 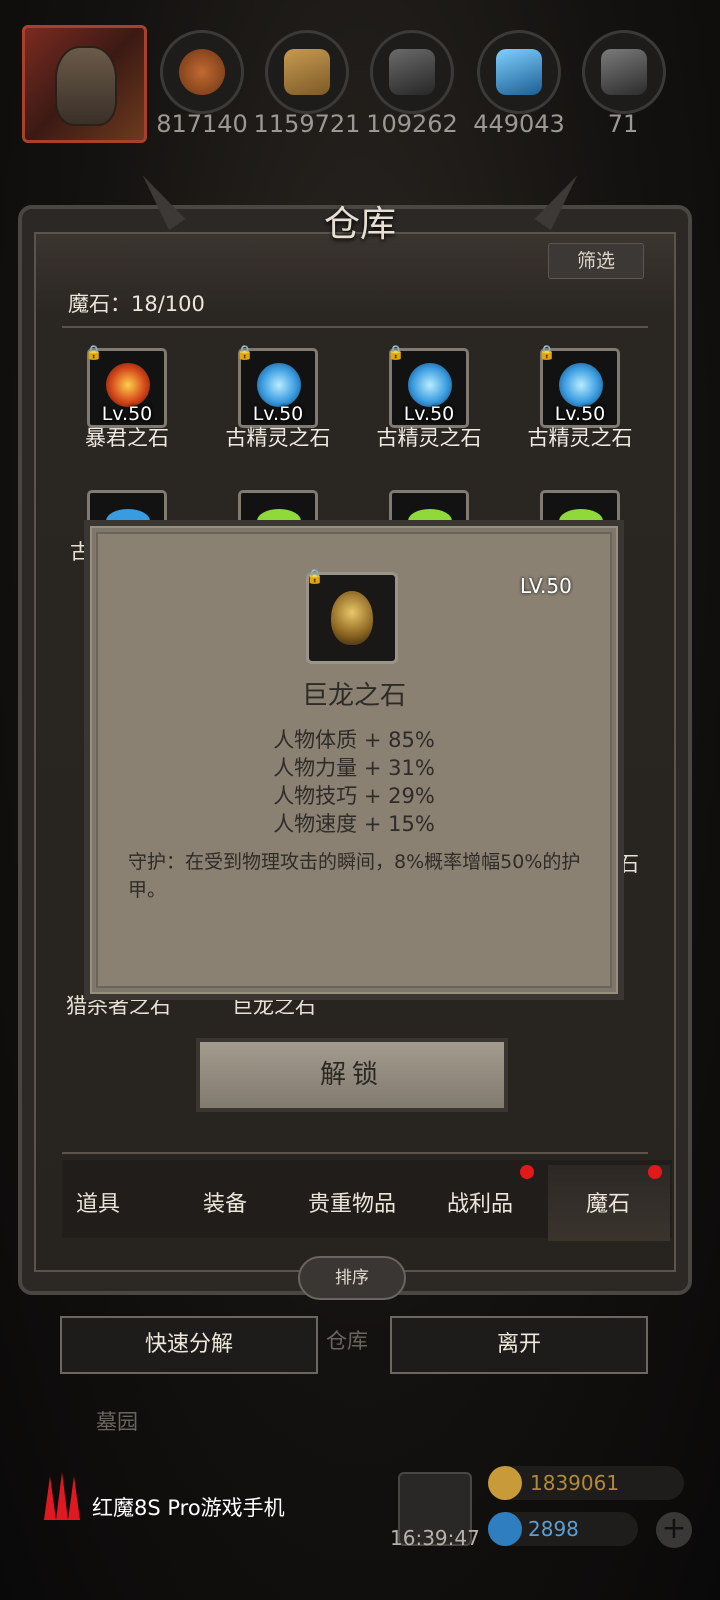 I want to click on clock: 16:39:47, so click(x=435, y=1538).